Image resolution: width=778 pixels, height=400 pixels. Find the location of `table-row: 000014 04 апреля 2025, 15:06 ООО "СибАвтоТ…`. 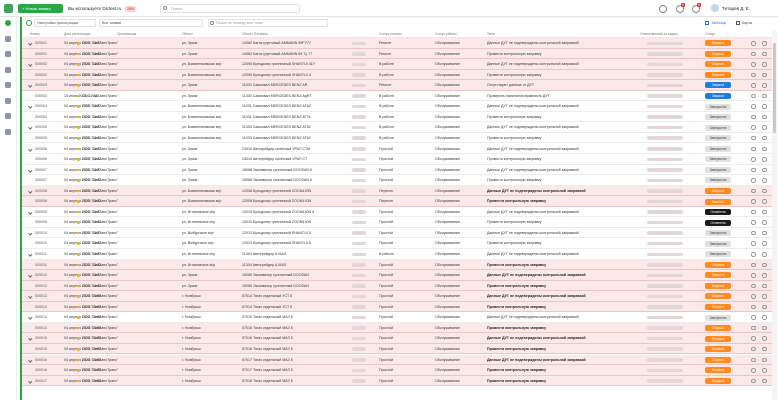

table-row: 000014 04 апреля 2025, 15:06 ООО "СибАвтоТ… is located at coordinates (397, 317).